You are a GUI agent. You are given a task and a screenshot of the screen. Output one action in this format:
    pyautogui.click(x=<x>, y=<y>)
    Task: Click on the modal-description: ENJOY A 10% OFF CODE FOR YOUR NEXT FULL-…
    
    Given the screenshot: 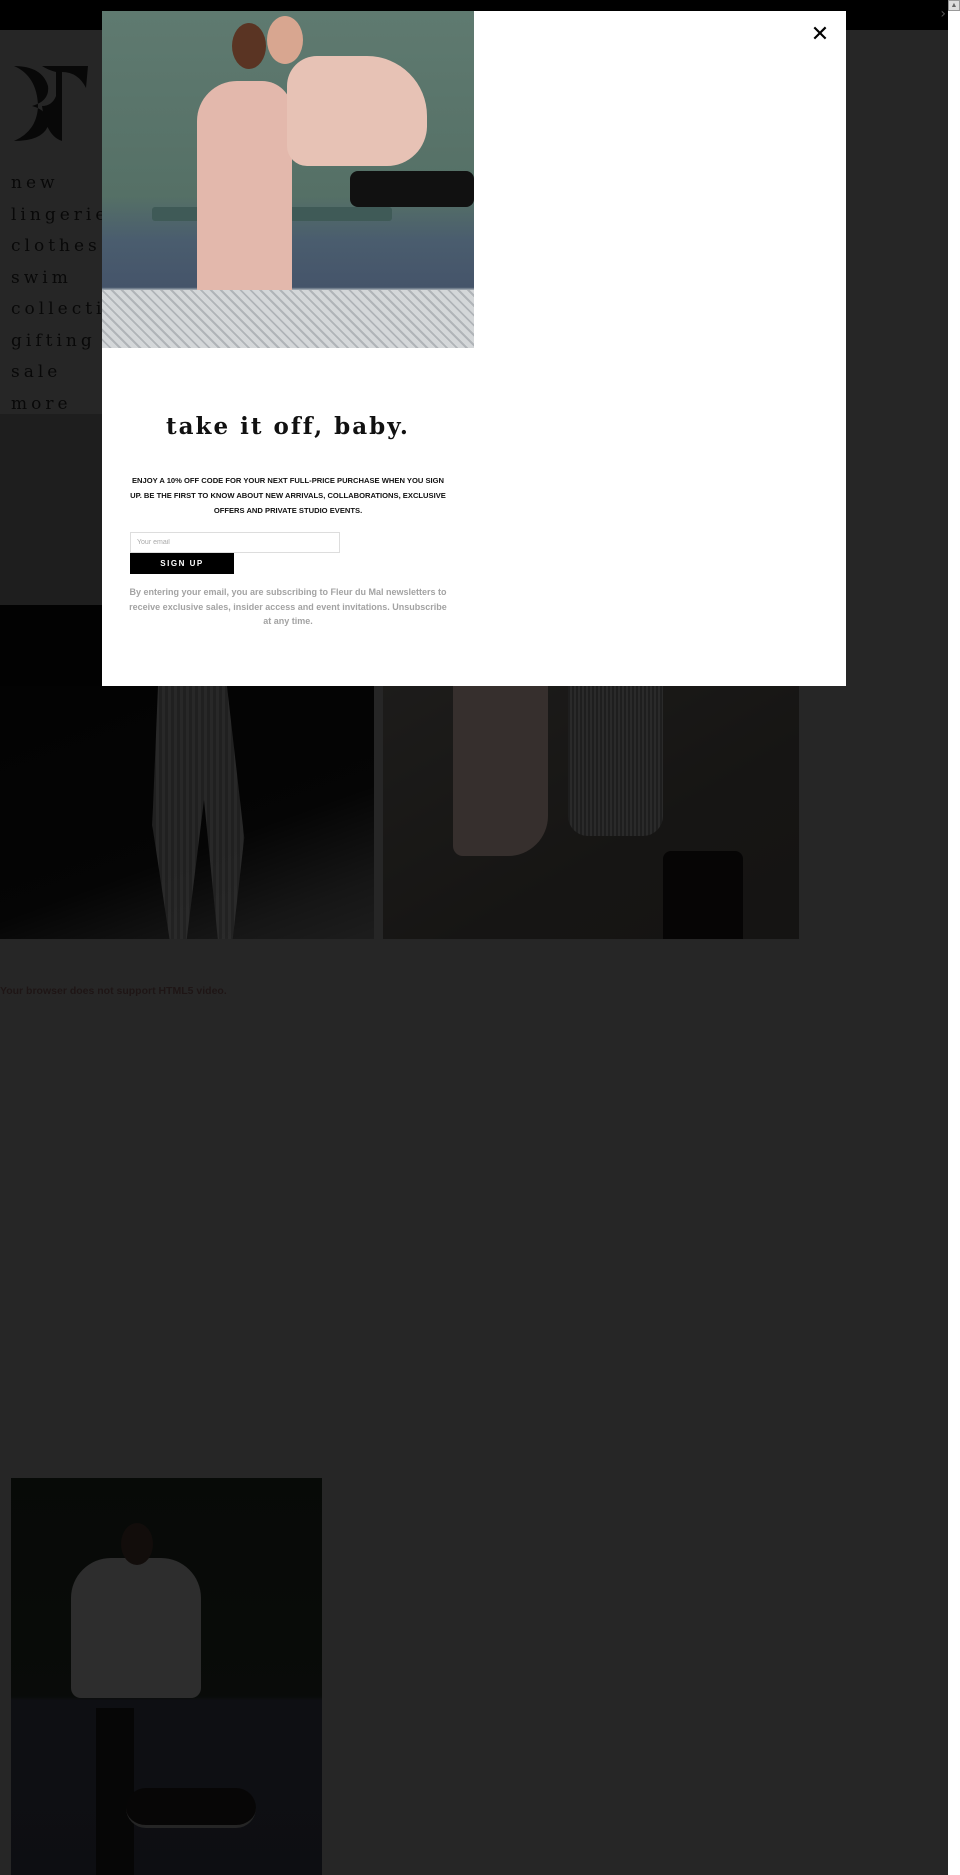 What is the action you would take?
    pyautogui.click(x=288, y=495)
    